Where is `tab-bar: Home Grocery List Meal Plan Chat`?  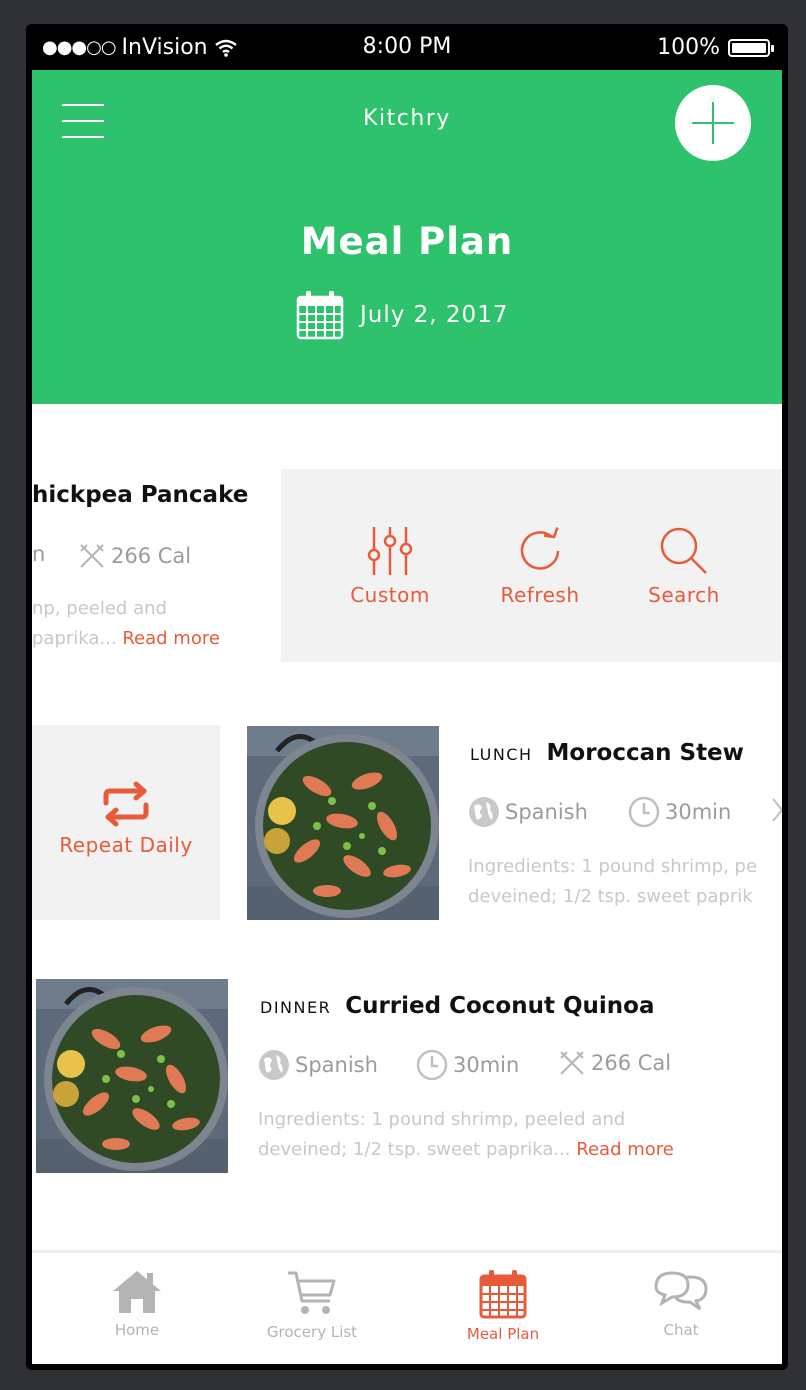 tab-bar: Home Grocery List Meal Plan Chat is located at coordinates (407, 1307).